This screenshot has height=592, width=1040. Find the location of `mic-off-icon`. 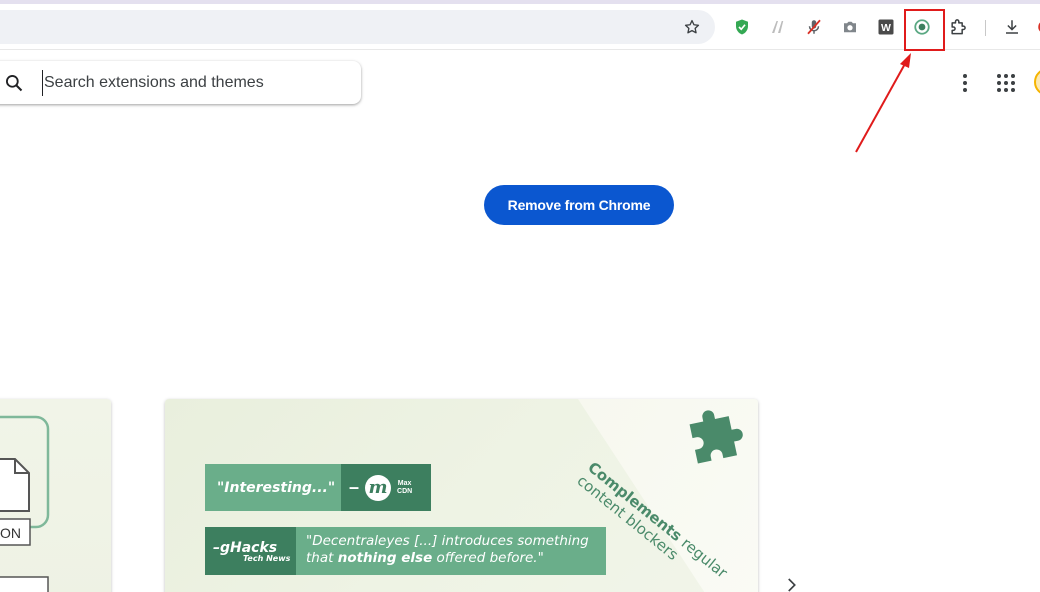

mic-off-icon is located at coordinates (814, 27).